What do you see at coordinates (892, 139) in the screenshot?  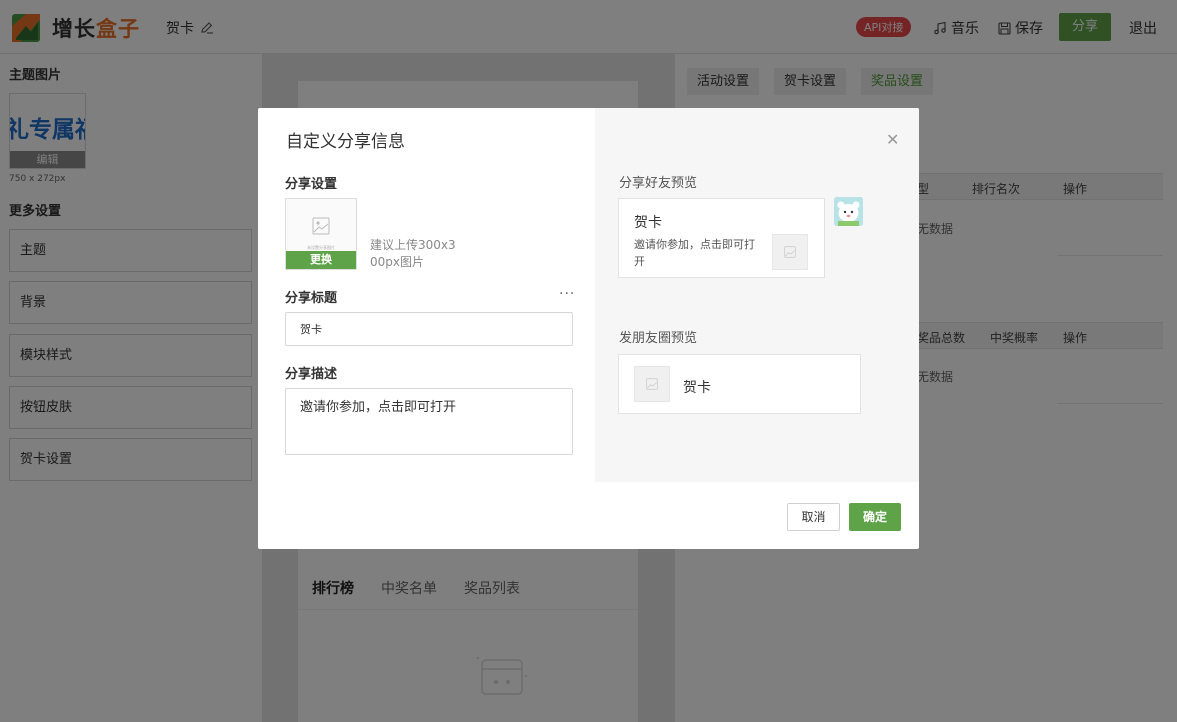 I see `close-icon: ✕` at bounding box center [892, 139].